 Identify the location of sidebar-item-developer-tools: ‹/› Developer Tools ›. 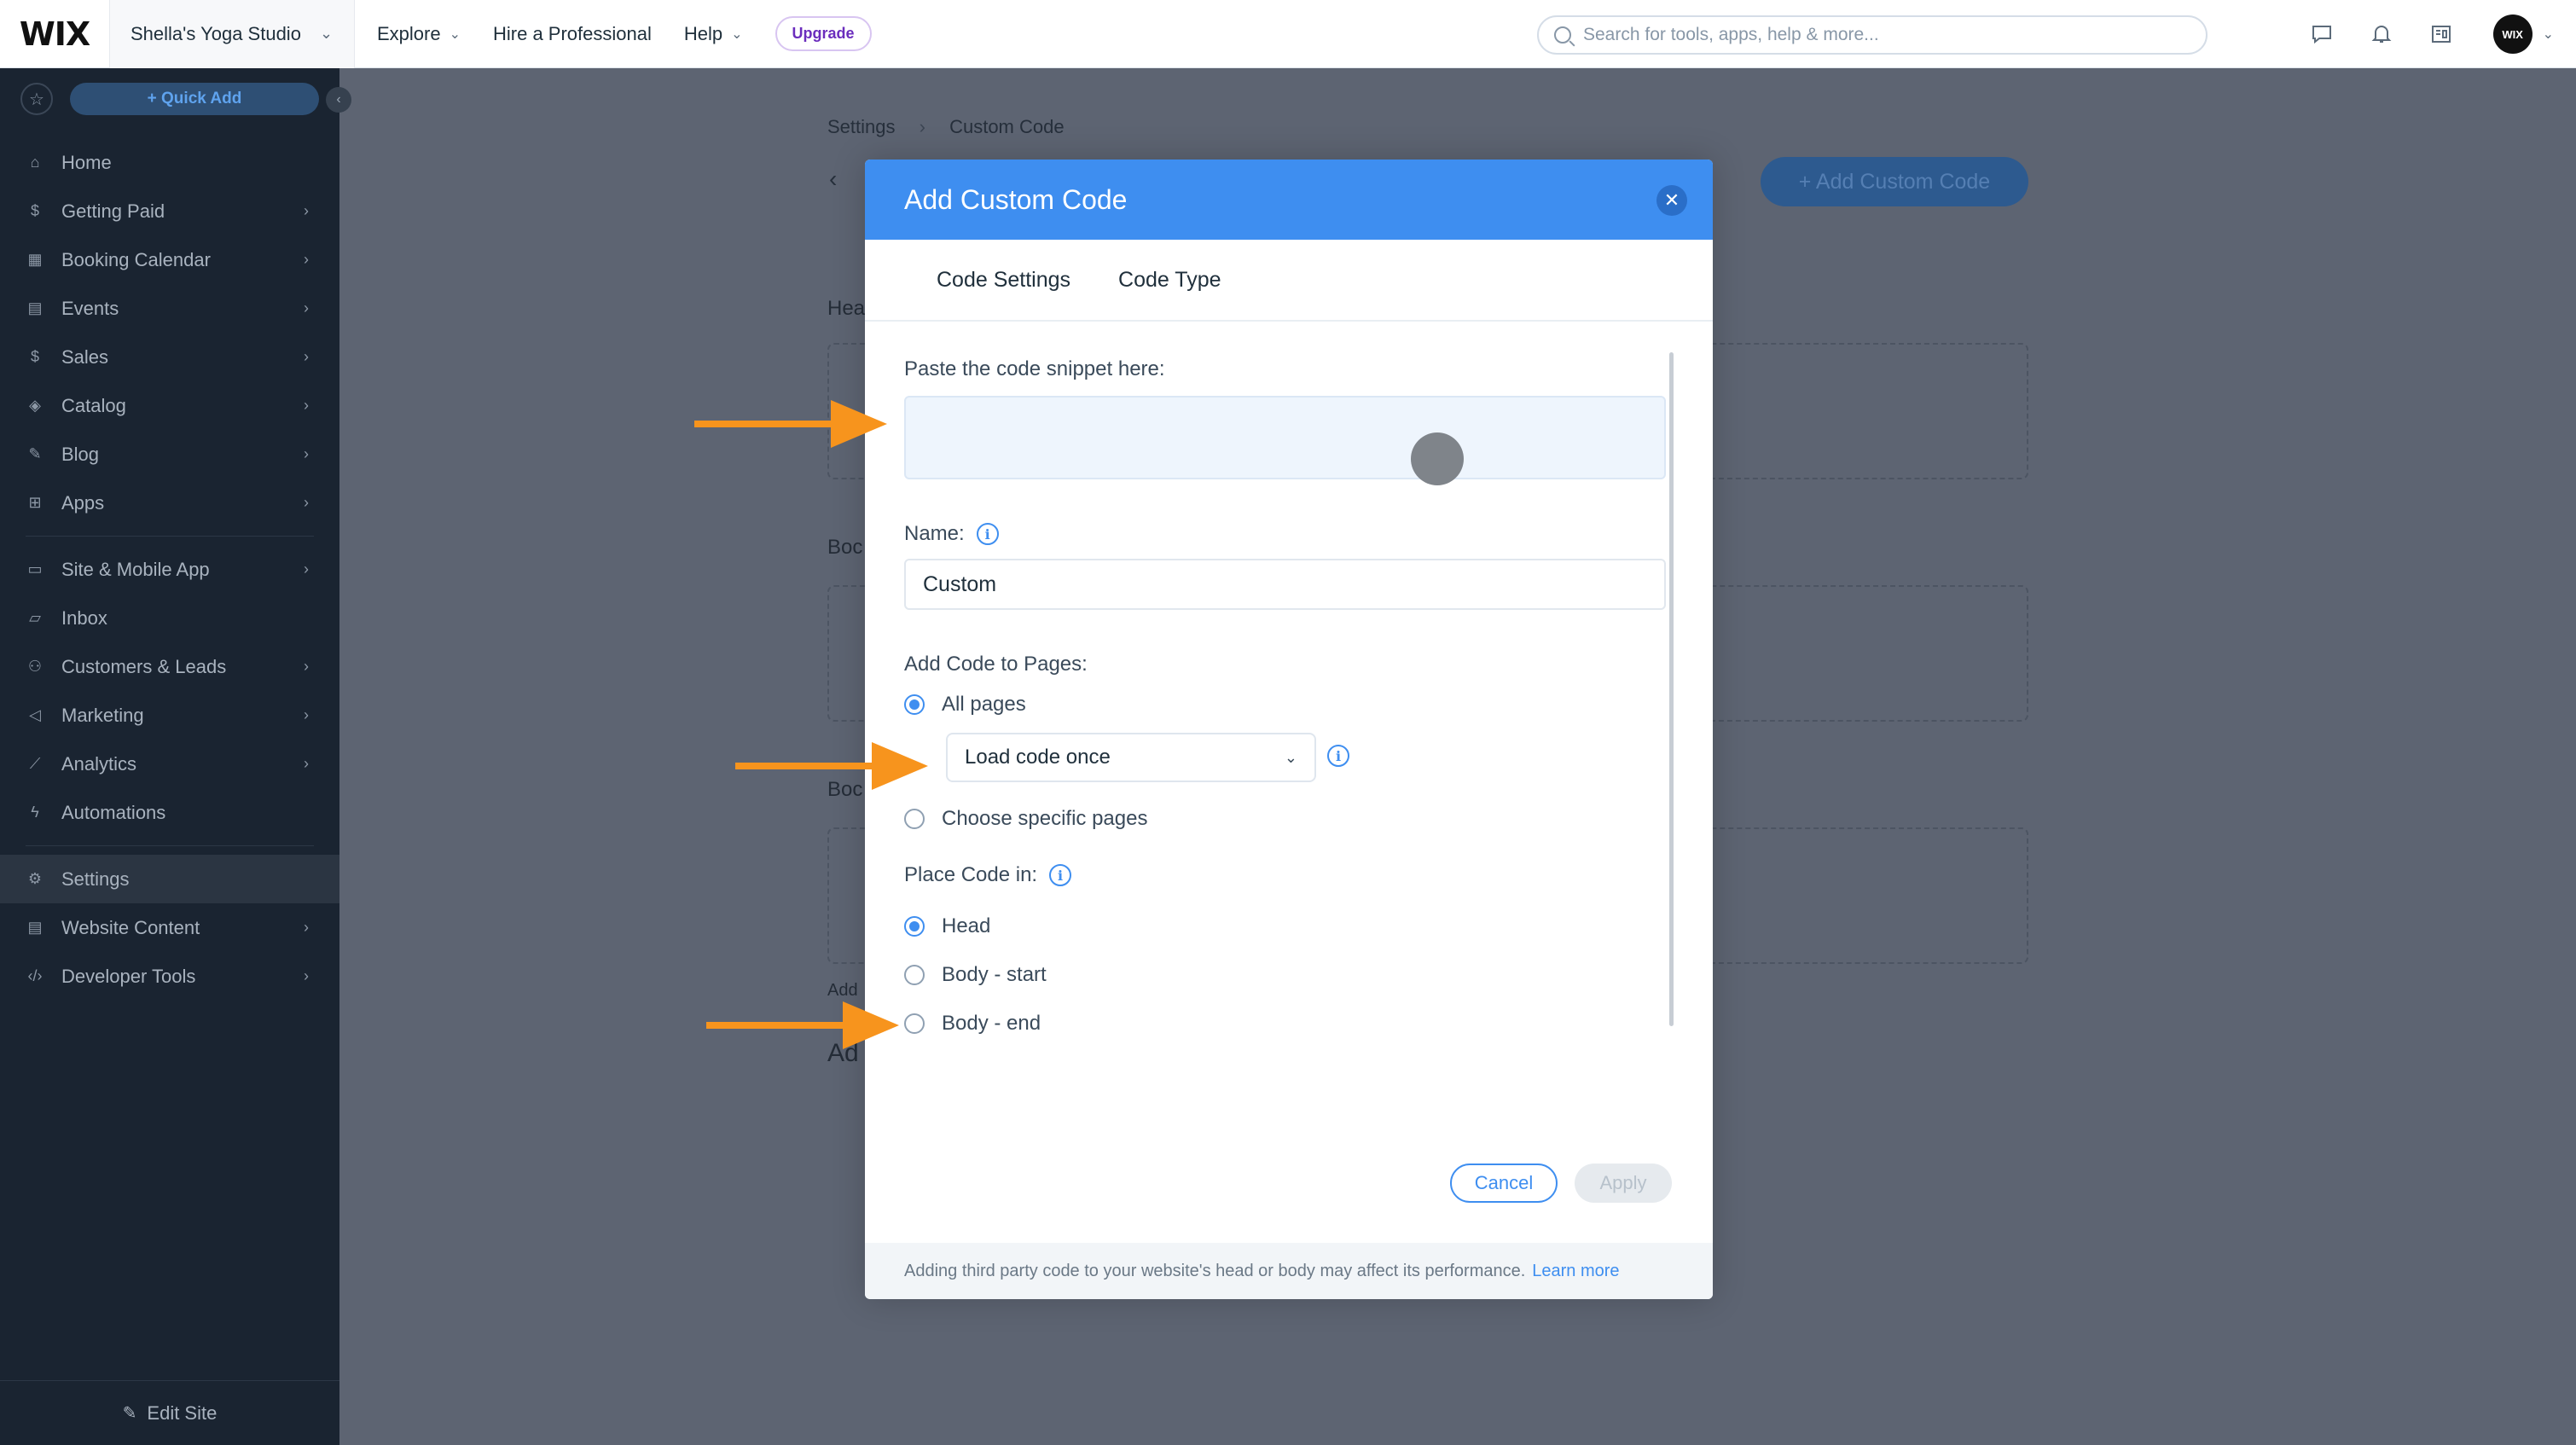
(169, 976).